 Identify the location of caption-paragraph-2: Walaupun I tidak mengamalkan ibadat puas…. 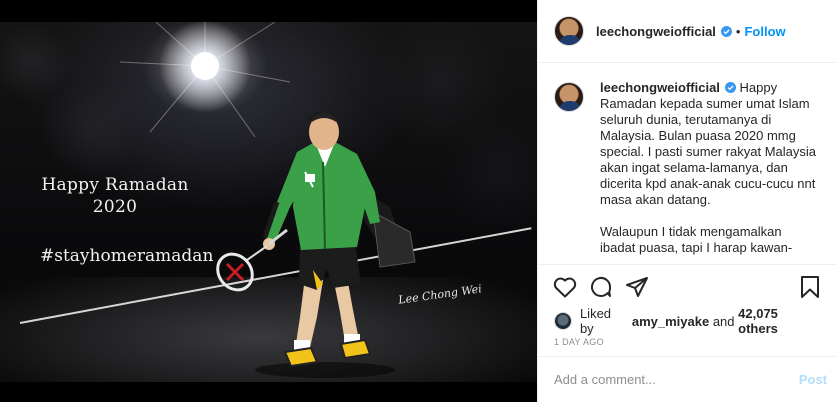
(696, 239).